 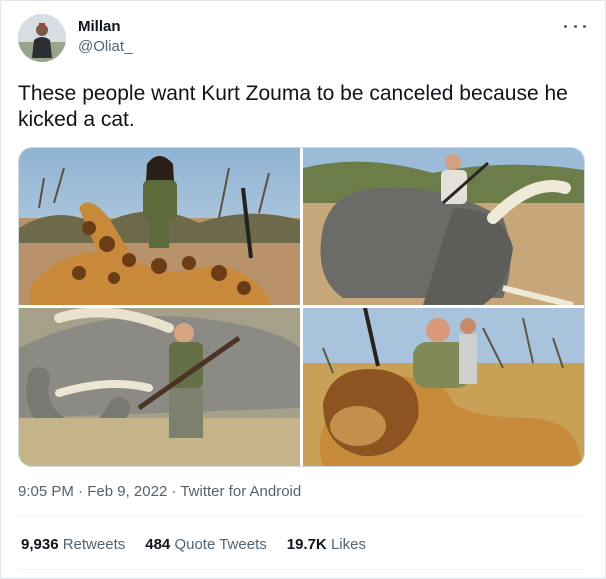 What do you see at coordinates (443, 226) in the screenshot?
I see `elephant-hunt-photo` at bounding box center [443, 226].